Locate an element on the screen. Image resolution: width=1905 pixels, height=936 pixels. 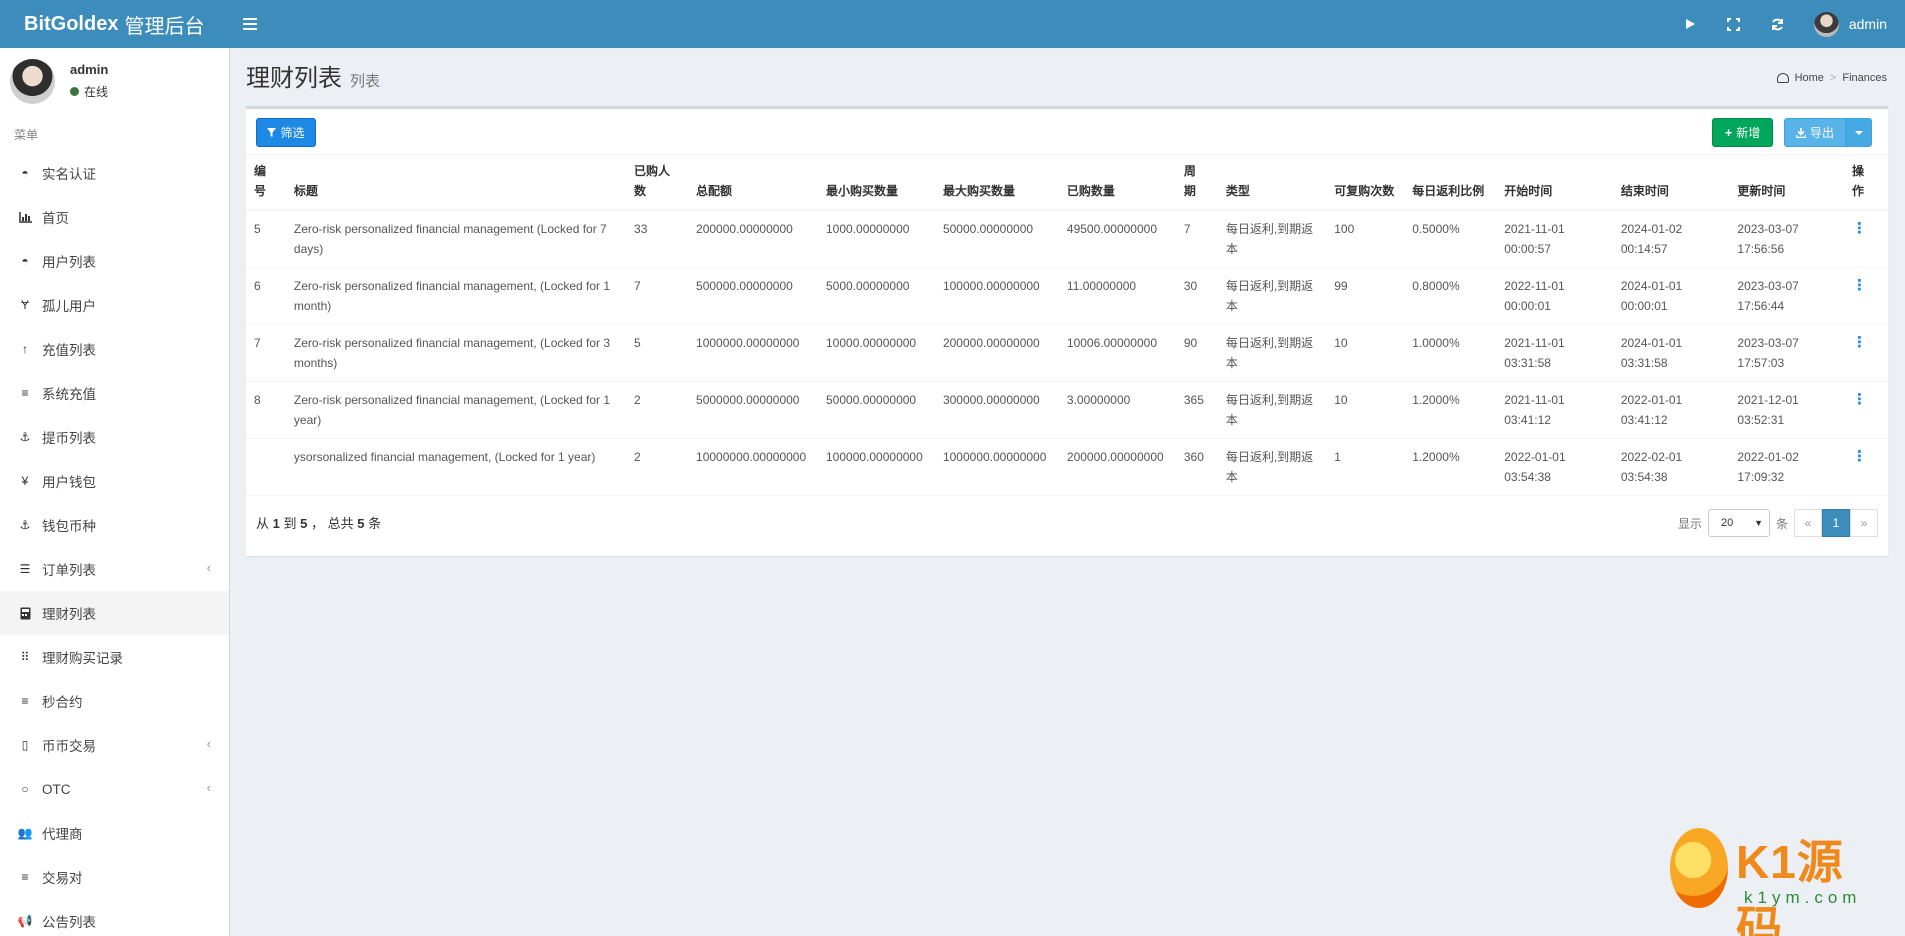
table-cell: 1000000.00000000 is located at coordinates (996, 467).